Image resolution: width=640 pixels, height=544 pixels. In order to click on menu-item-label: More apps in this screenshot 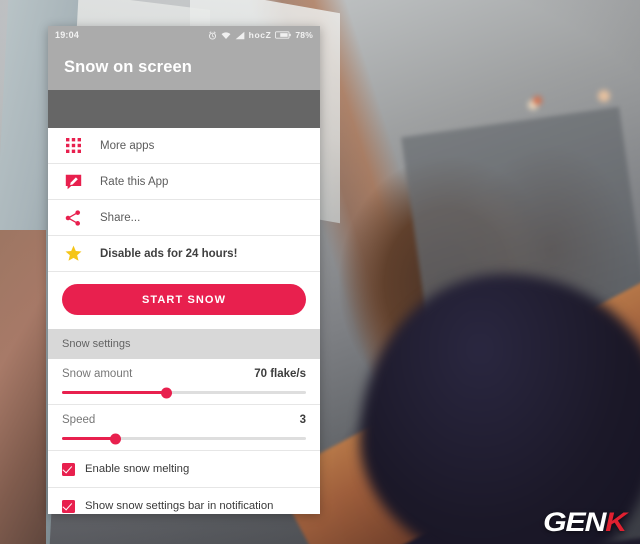, I will do `click(127, 145)`.